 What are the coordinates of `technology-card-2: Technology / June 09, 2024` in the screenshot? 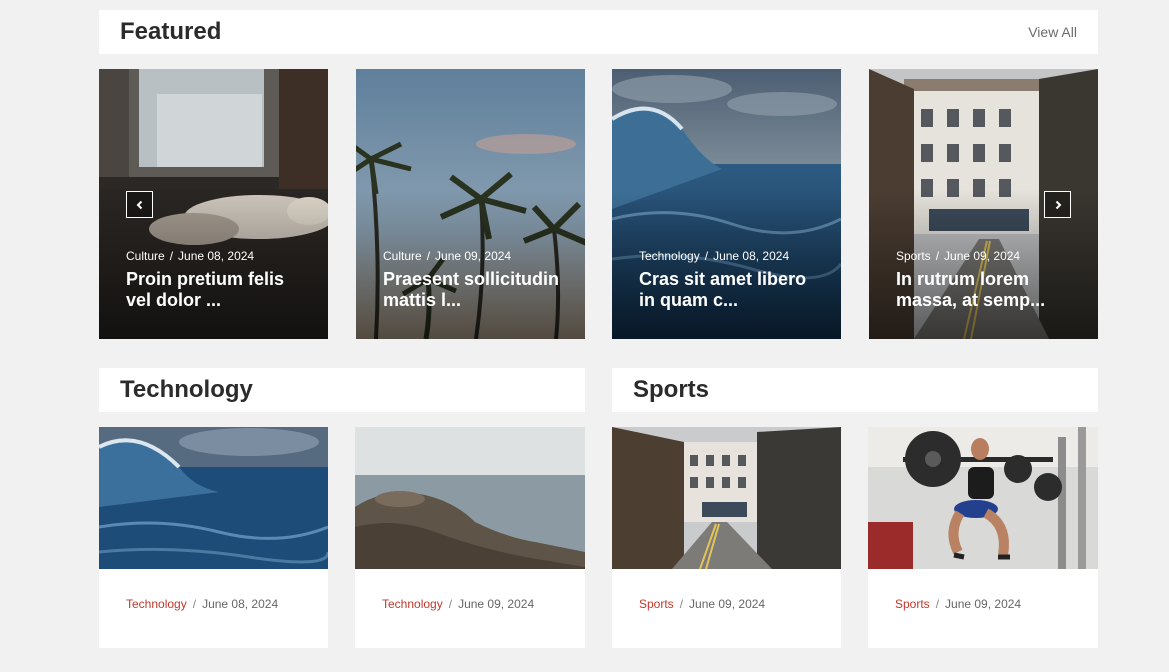 It's located at (470, 537).